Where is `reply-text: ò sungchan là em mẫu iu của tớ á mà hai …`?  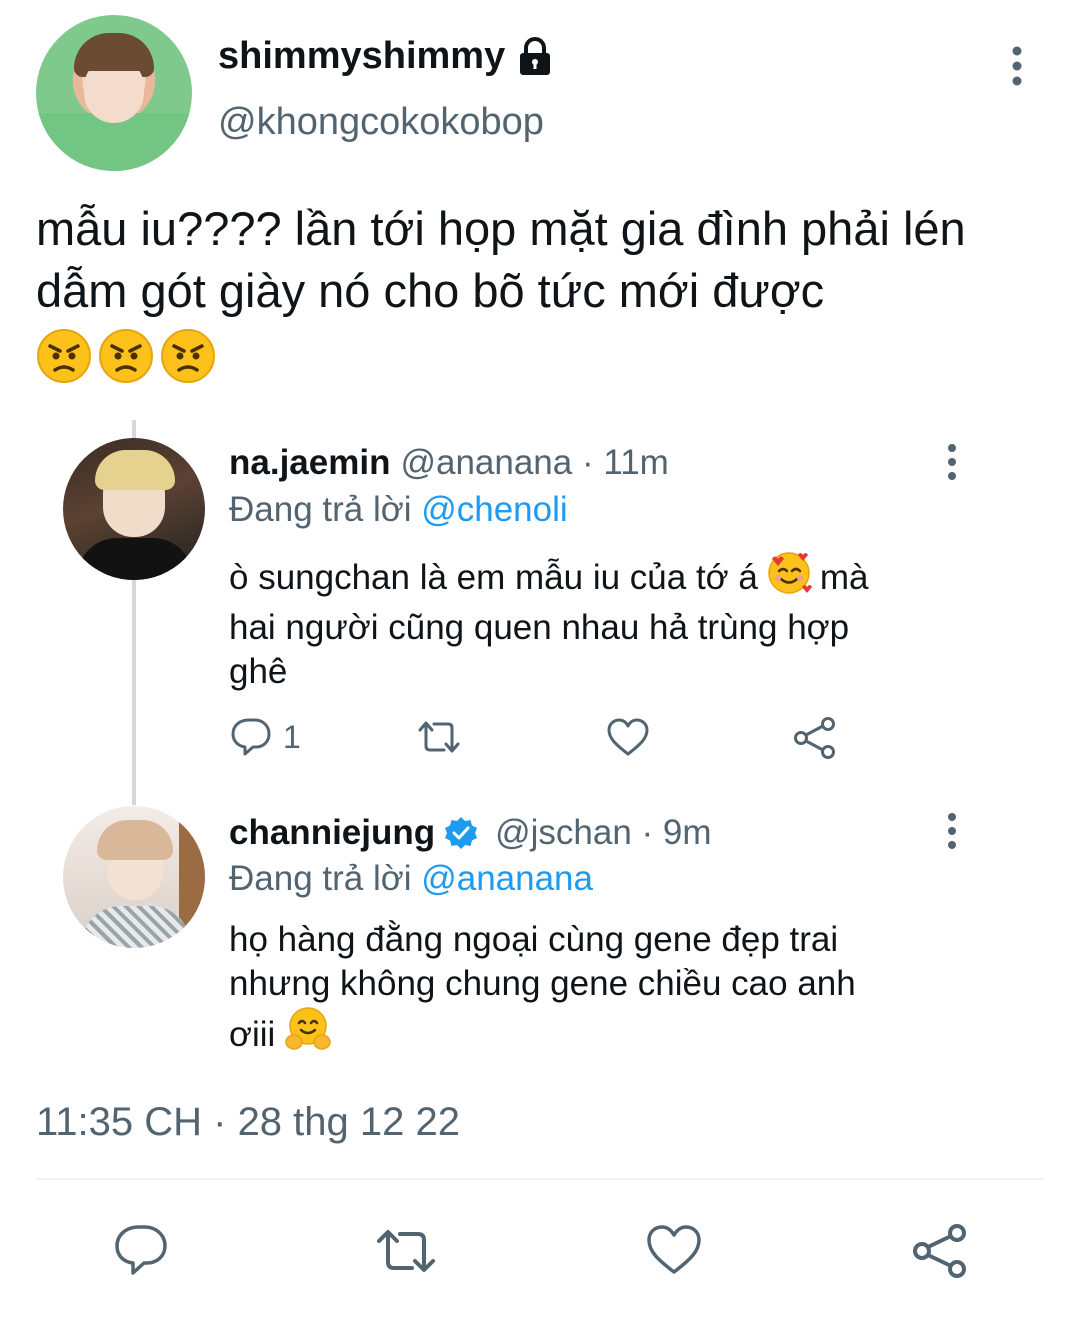
reply-text: ò sungchan là em mẫu iu của tớ á mà hai … is located at coordinates (579, 621).